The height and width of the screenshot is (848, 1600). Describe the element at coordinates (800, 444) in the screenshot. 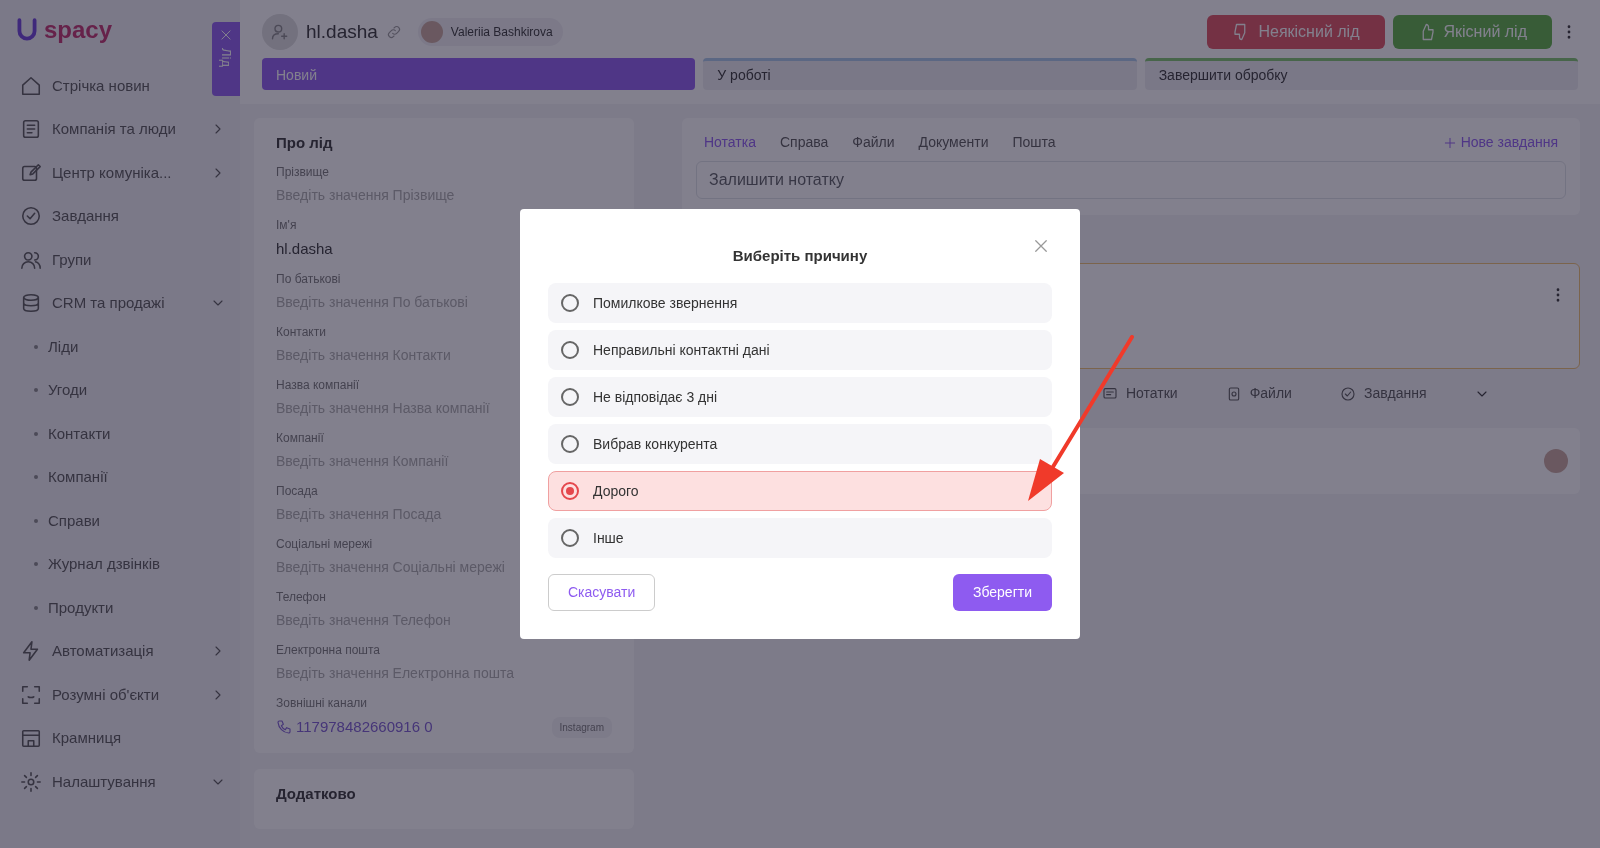

I see `reason-option: Вибрав конкурента` at that location.